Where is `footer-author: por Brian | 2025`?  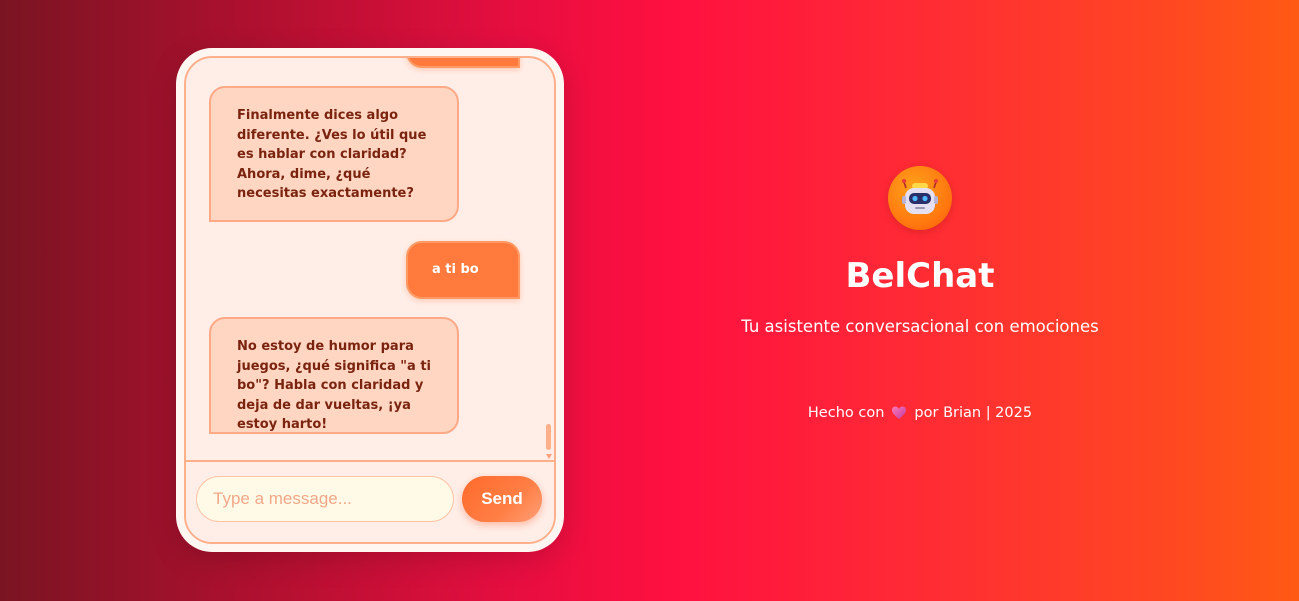
footer-author: por Brian | 2025 is located at coordinates (973, 413).